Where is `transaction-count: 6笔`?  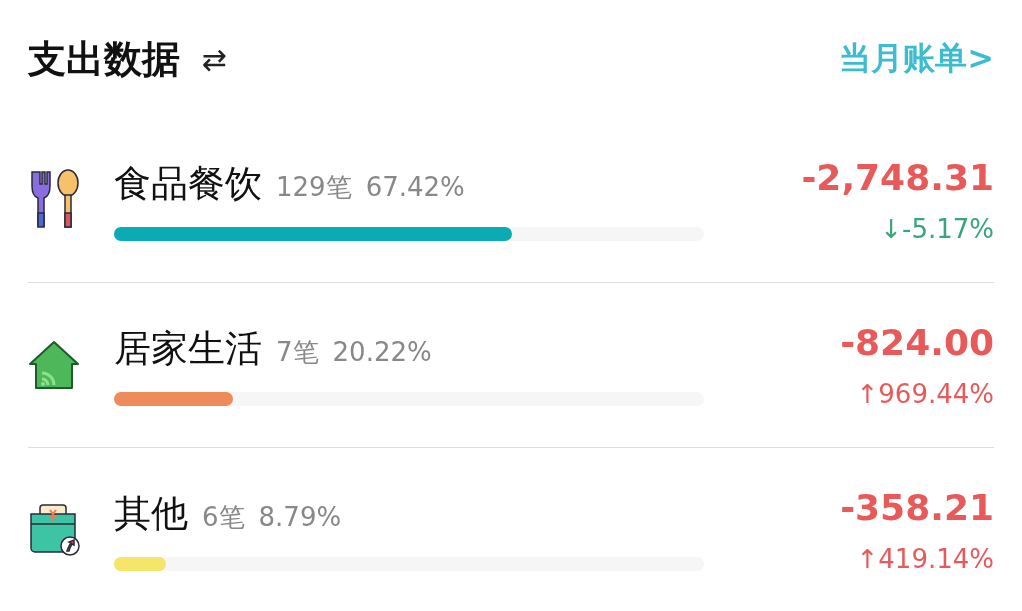 transaction-count: 6笔 is located at coordinates (223, 517).